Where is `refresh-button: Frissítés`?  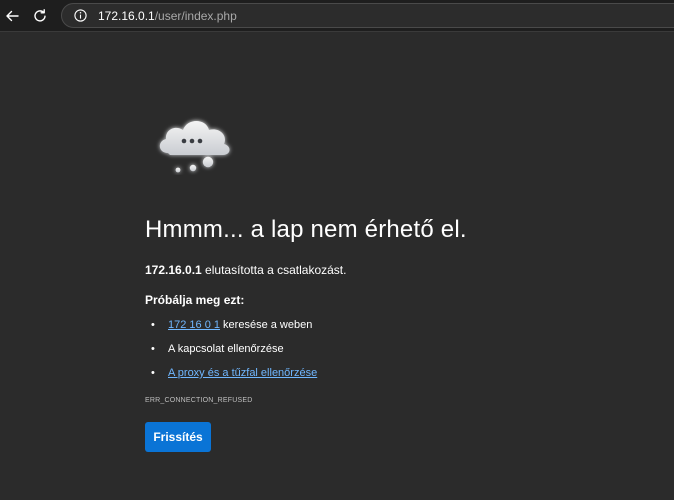
refresh-button: Frissítés is located at coordinates (178, 437).